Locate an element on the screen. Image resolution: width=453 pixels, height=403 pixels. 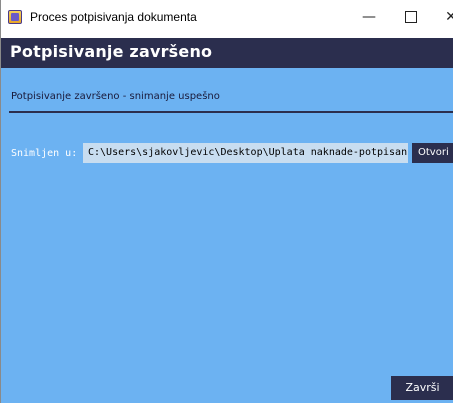
header-band: Potpisivanje završeno is located at coordinates (227, 53).